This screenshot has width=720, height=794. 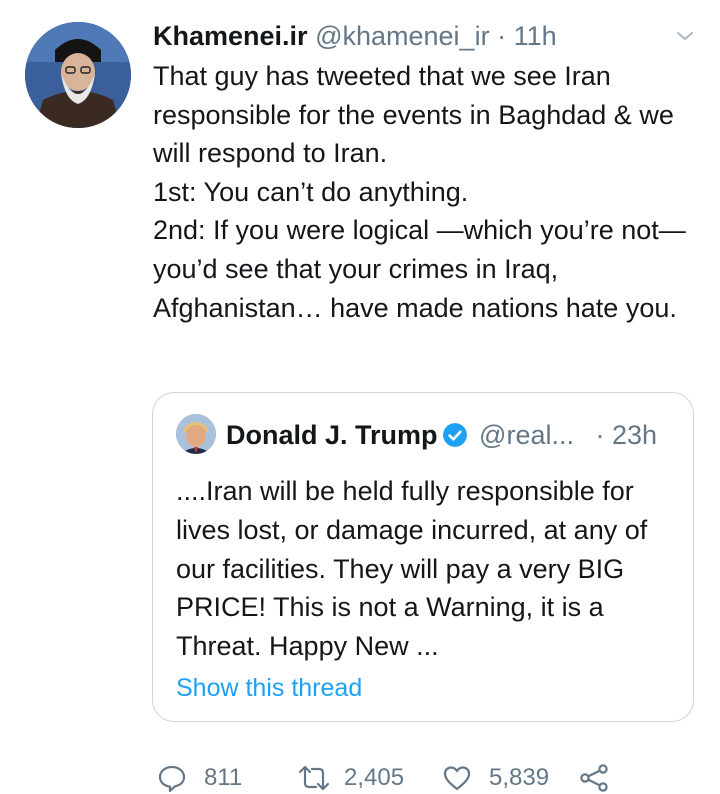 I want to click on author-avatar-image, so click(x=78, y=75).